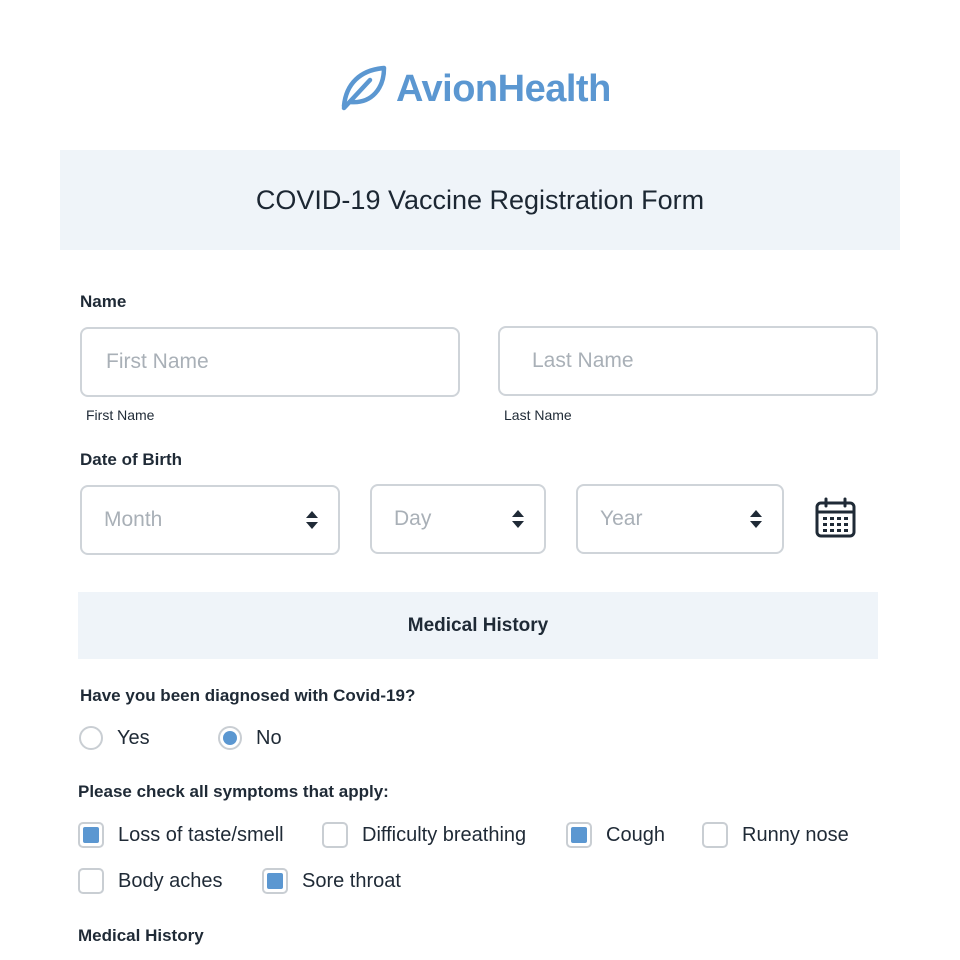 This screenshot has width=960, height=960. Describe the element at coordinates (444, 834) in the screenshot. I see `difficulty-breathing-label: Difficulty breathing` at that location.